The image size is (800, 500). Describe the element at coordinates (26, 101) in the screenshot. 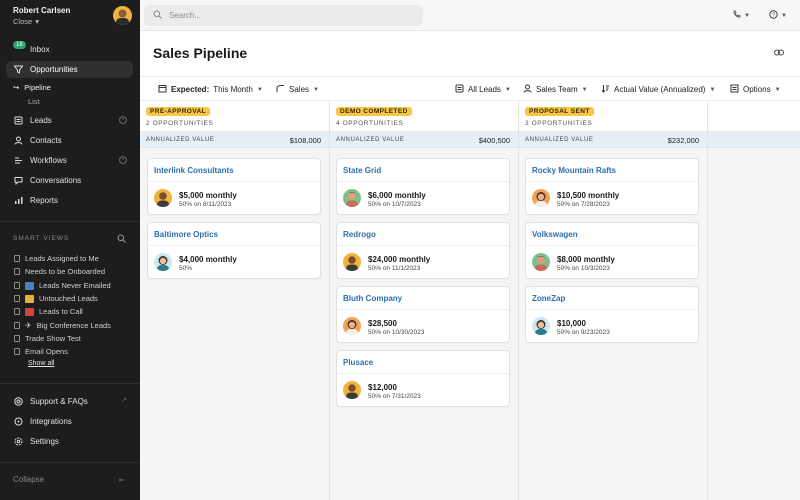

I see `sidebar-subitem-list: List` at that location.